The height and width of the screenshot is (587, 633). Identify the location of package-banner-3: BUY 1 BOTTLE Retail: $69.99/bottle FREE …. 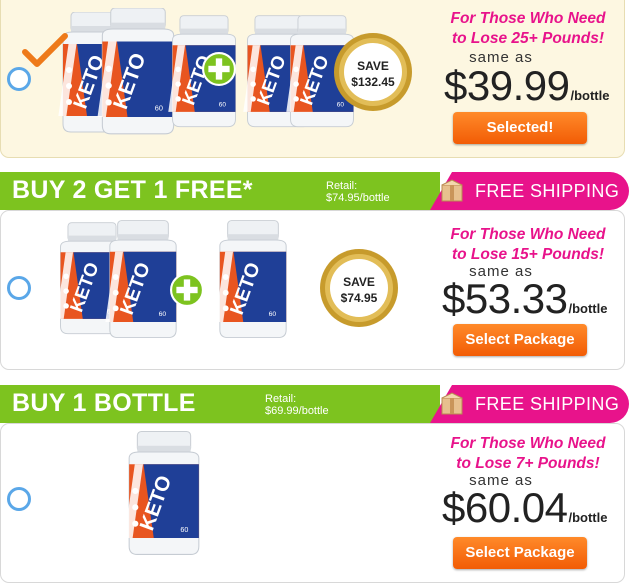
(314, 404).